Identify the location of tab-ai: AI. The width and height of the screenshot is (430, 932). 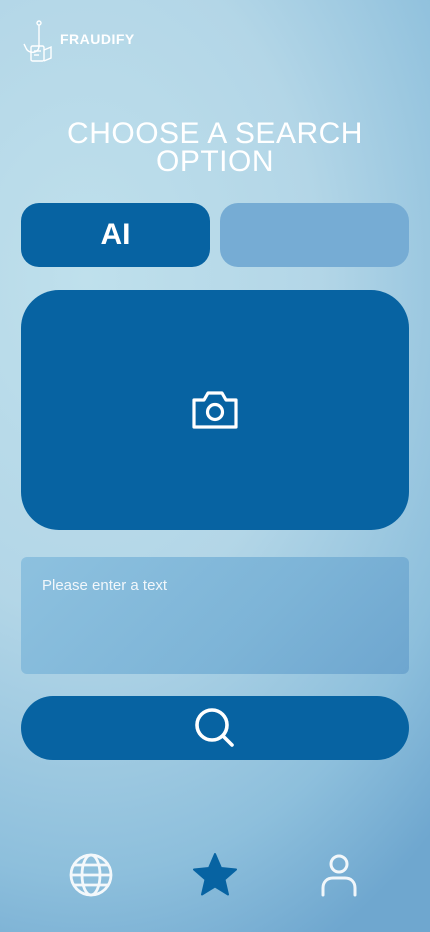
(115, 235).